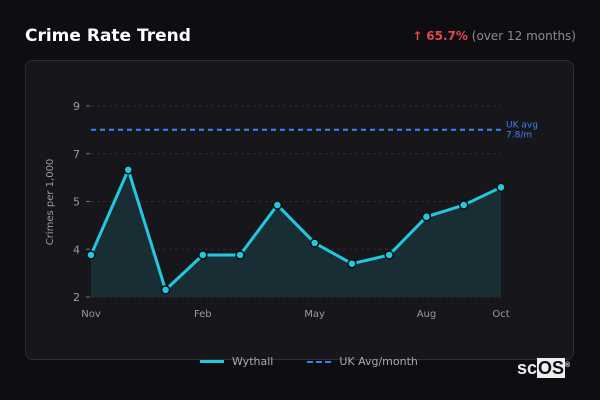  What do you see at coordinates (212, 361) in the screenshot?
I see `legend-swatch-series` at bounding box center [212, 361].